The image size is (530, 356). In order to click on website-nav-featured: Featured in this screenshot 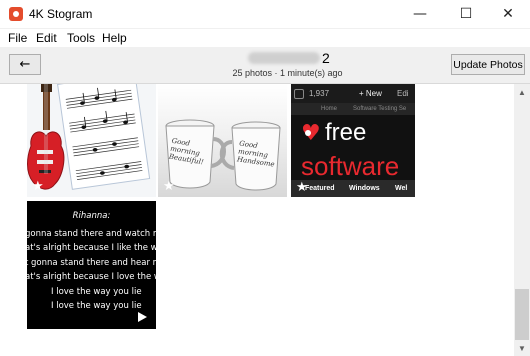, I will do `click(320, 188)`.